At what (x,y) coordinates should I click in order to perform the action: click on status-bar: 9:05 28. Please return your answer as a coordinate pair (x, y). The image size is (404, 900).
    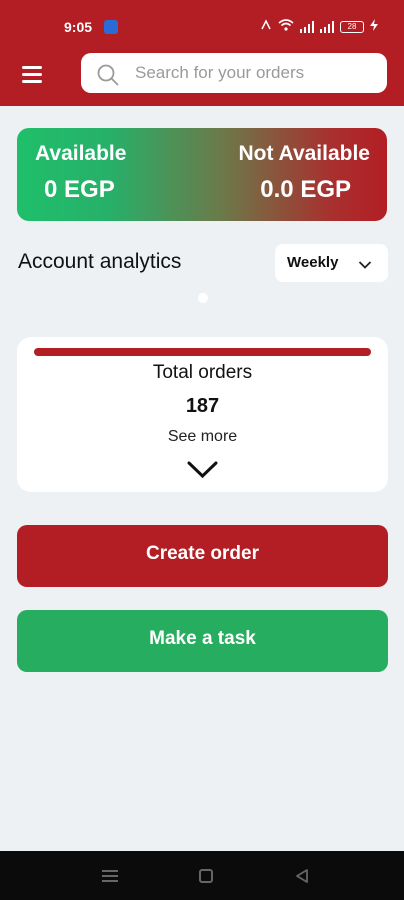
    Looking at the image, I should click on (202, 25).